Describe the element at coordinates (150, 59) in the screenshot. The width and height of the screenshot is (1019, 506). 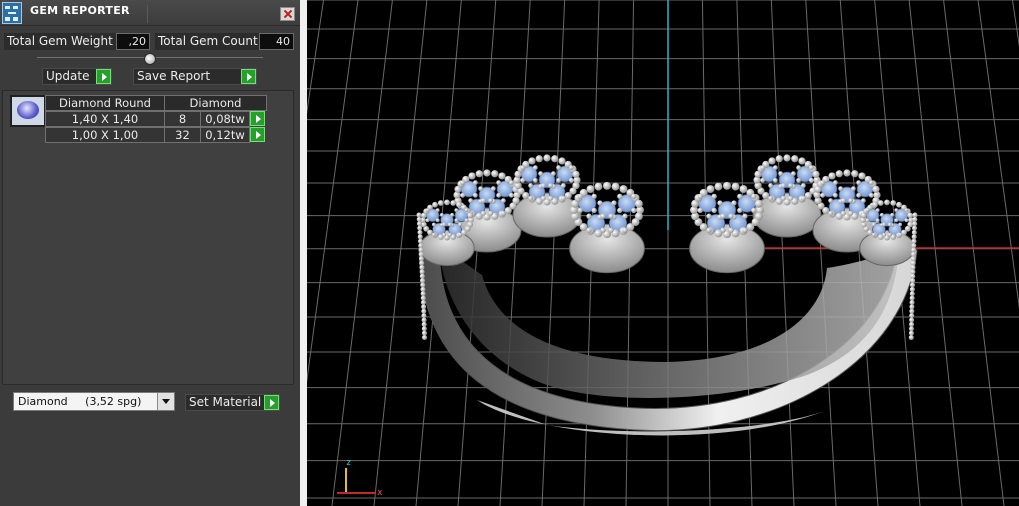
I see `size-slider-handle` at that location.